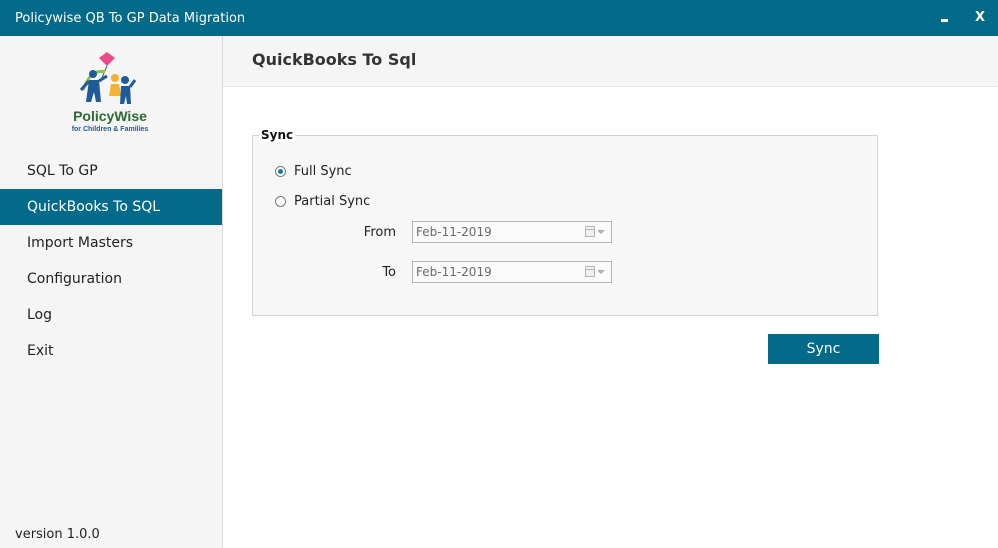 The width and height of the screenshot is (998, 548). I want to click on from-date-value: Feb-11-2019, so click(454, 232).